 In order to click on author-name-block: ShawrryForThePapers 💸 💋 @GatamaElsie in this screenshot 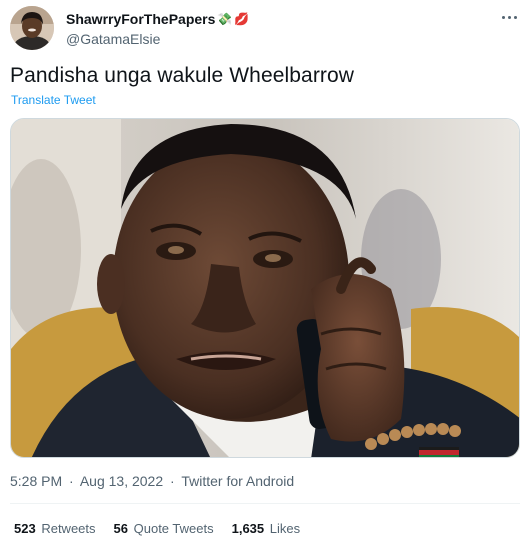, I will do `click(157, 28)`.